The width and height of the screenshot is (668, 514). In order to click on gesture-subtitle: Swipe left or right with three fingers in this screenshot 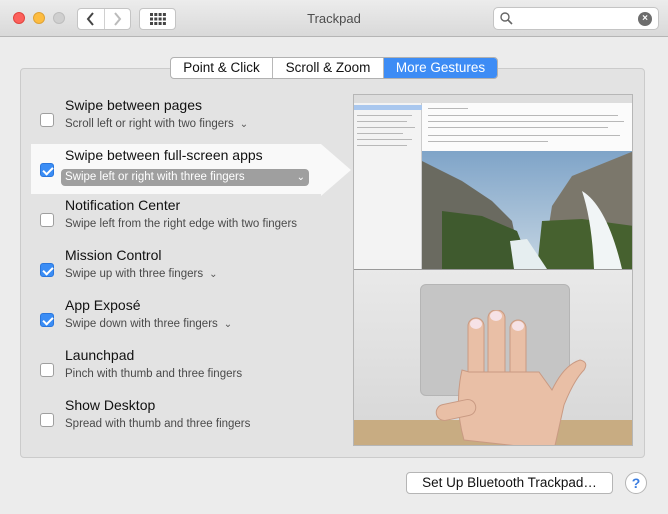, I will do `click(155, 177)`.